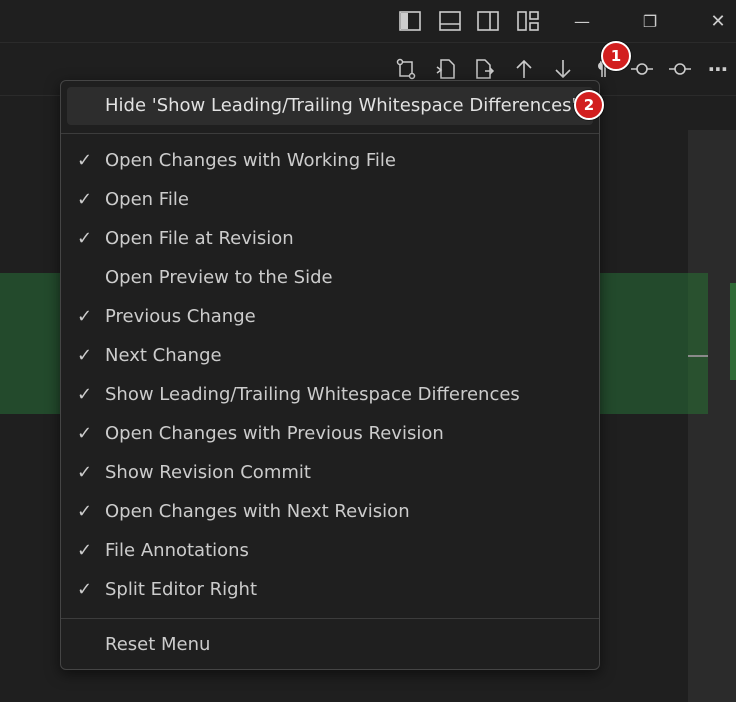 This screenshot has height=702, width=736. I want to click on menu-item: ✓ Open Changes with Next Revision, so click(330, 513).